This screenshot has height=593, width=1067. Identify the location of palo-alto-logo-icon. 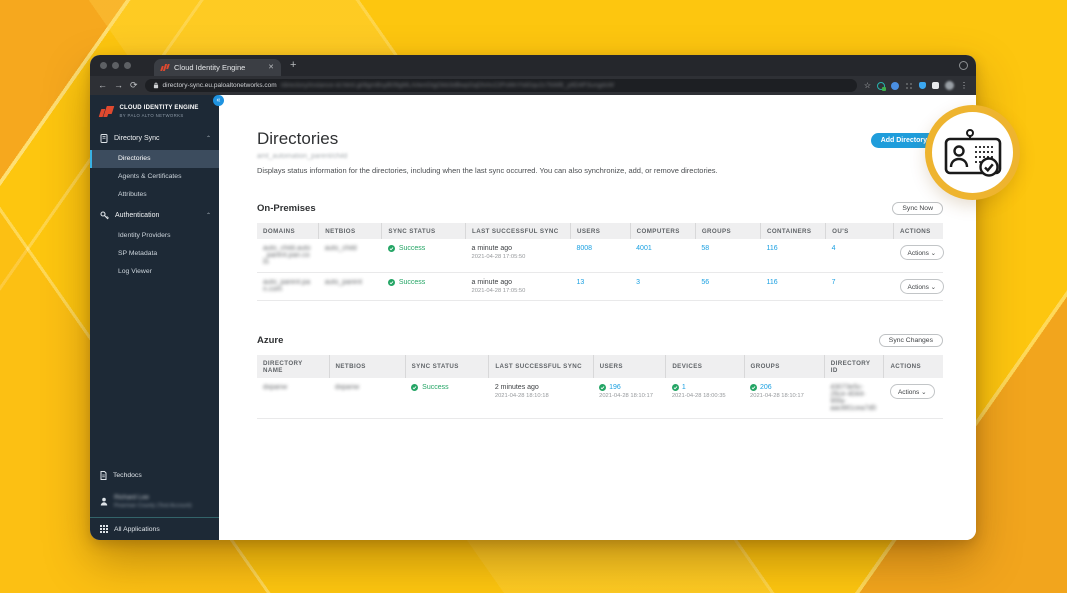
(106, 111).